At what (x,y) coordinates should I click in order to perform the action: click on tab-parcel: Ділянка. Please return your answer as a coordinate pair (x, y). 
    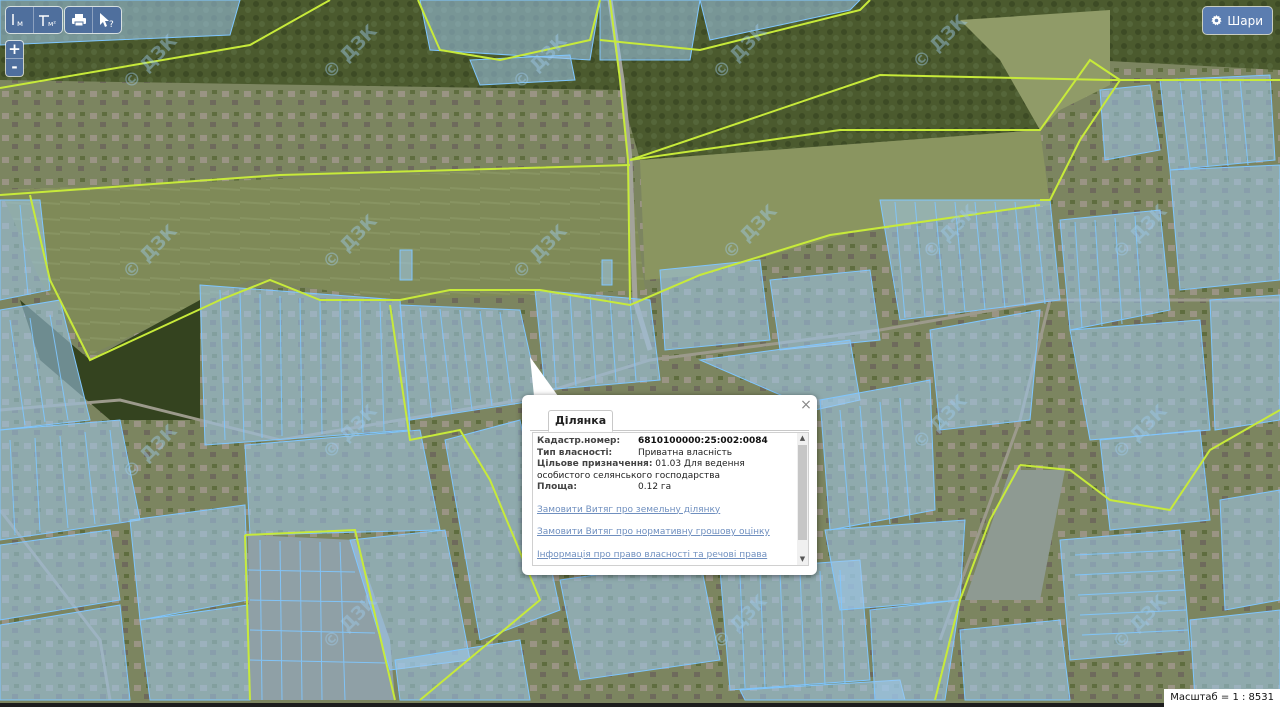
    Looking at the image, I should click on (581, 421).